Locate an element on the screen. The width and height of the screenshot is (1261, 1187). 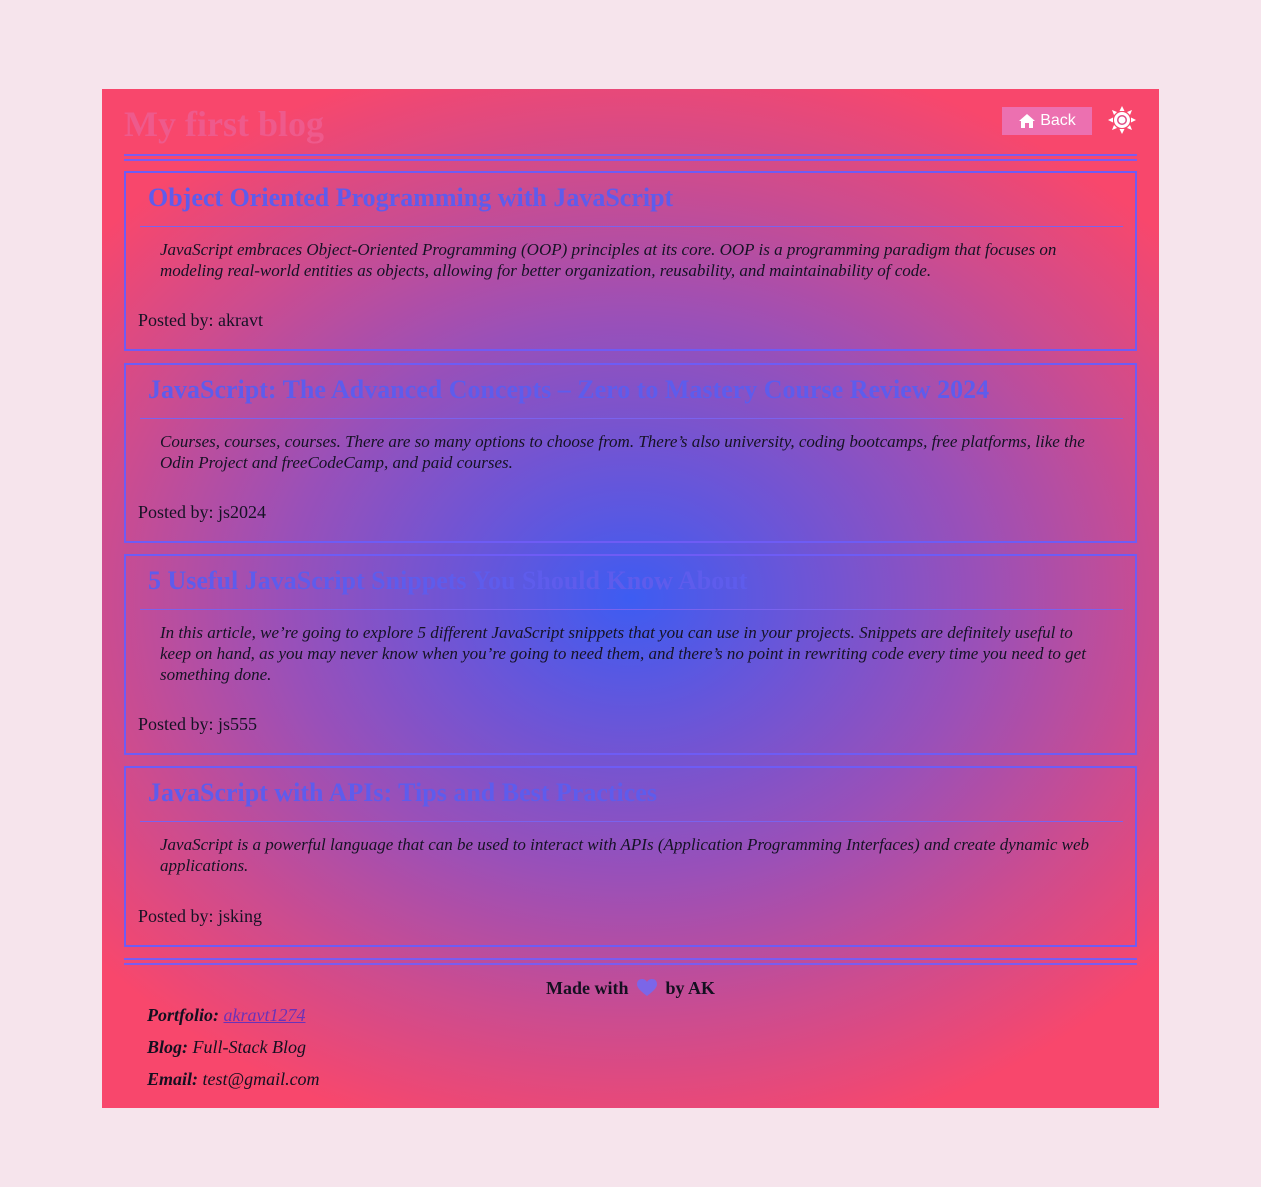
footer-blog: Blog: Full-Stack Blog is located at coordinates (226, 1047).